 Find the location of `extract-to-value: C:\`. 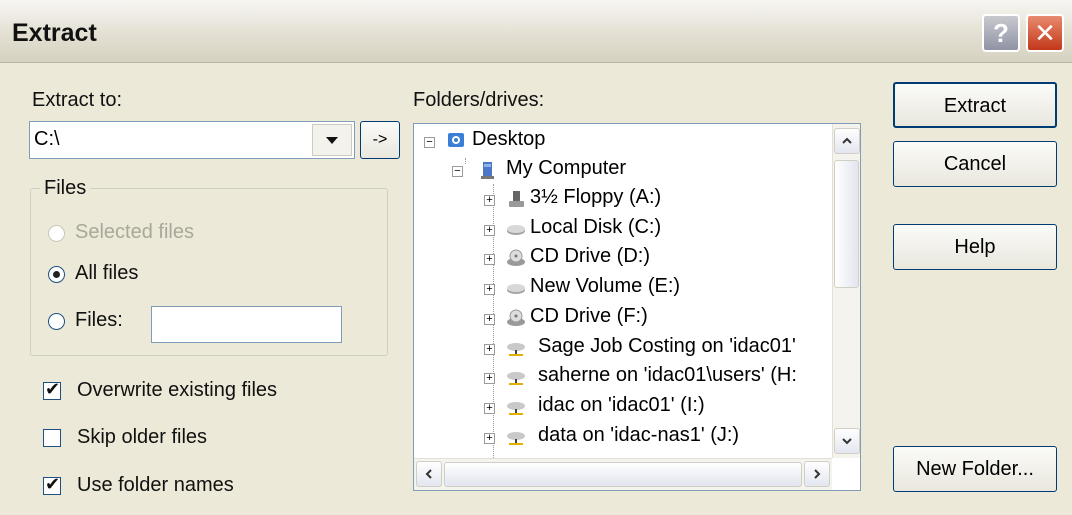

extract-to-value: C:\ is located at coordinates (47, 139).